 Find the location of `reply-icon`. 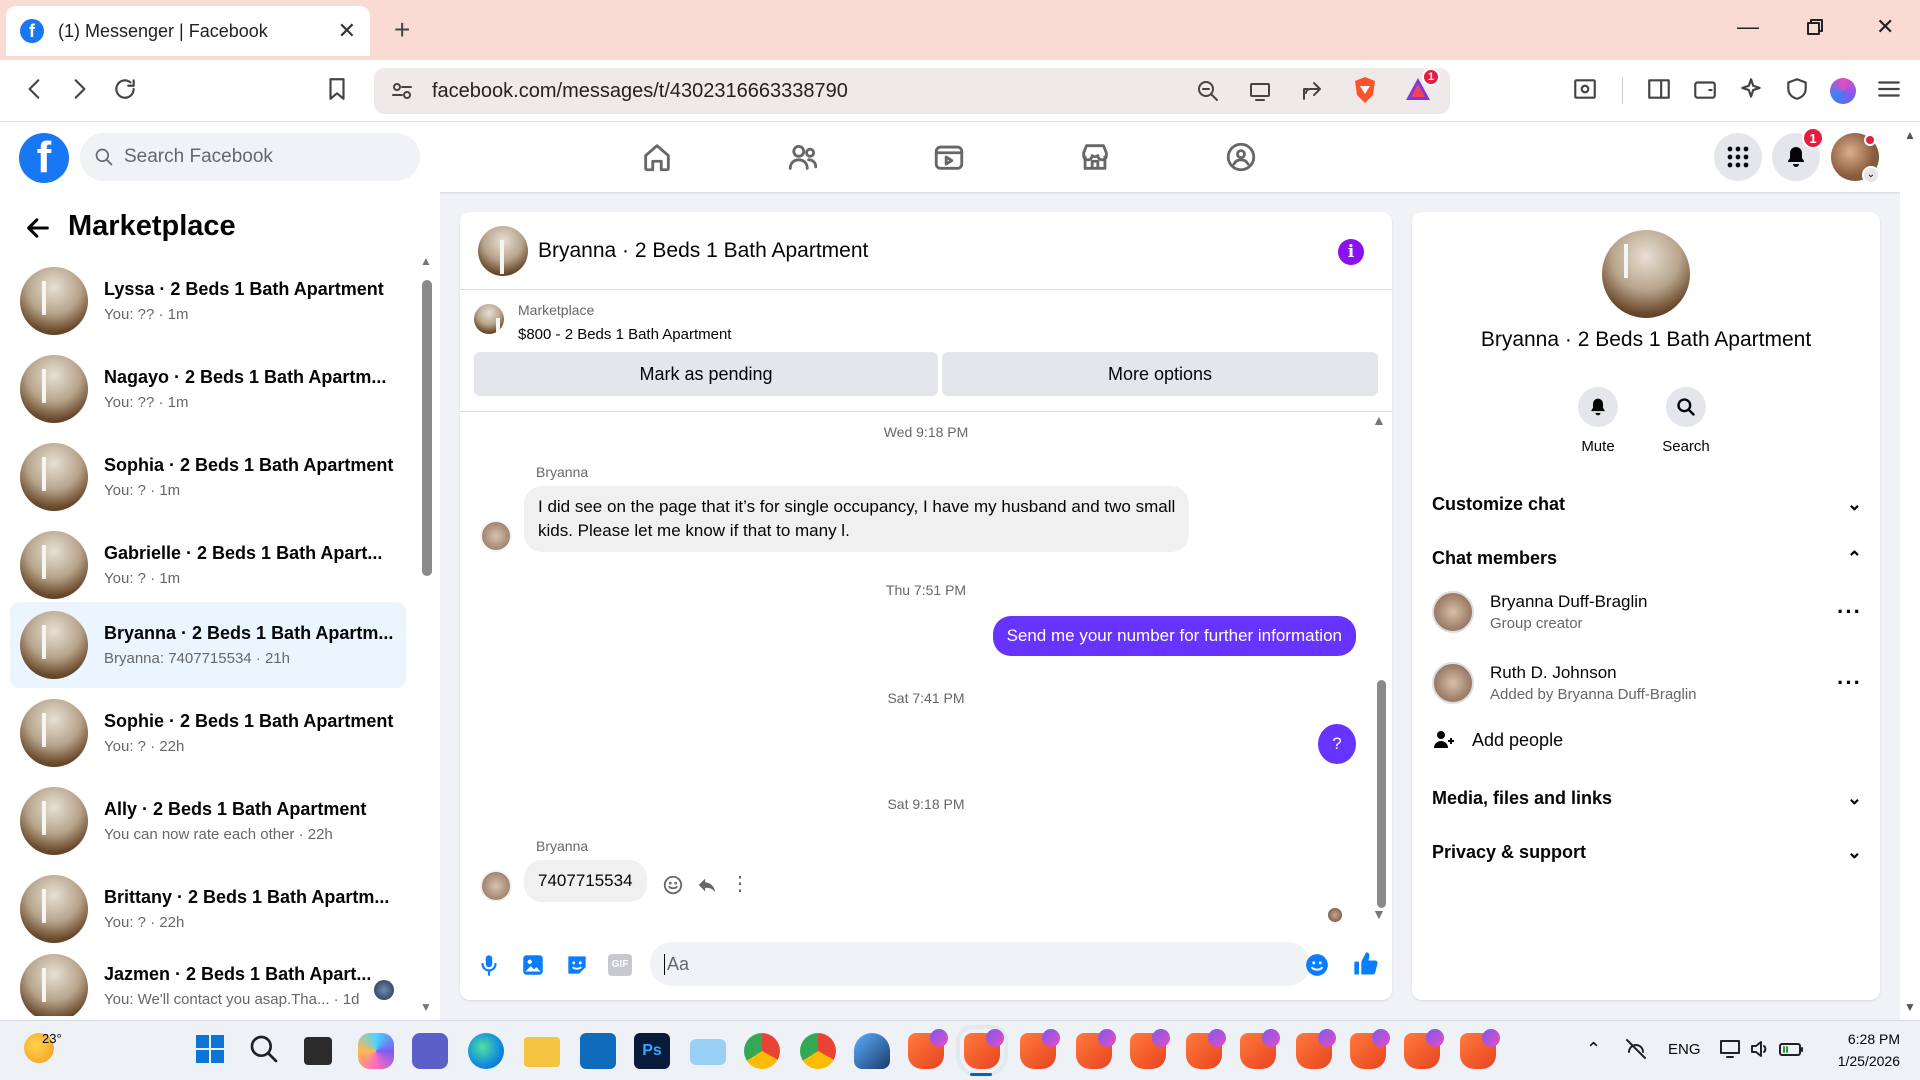

reply-icon is located at coordinates (707, 885).